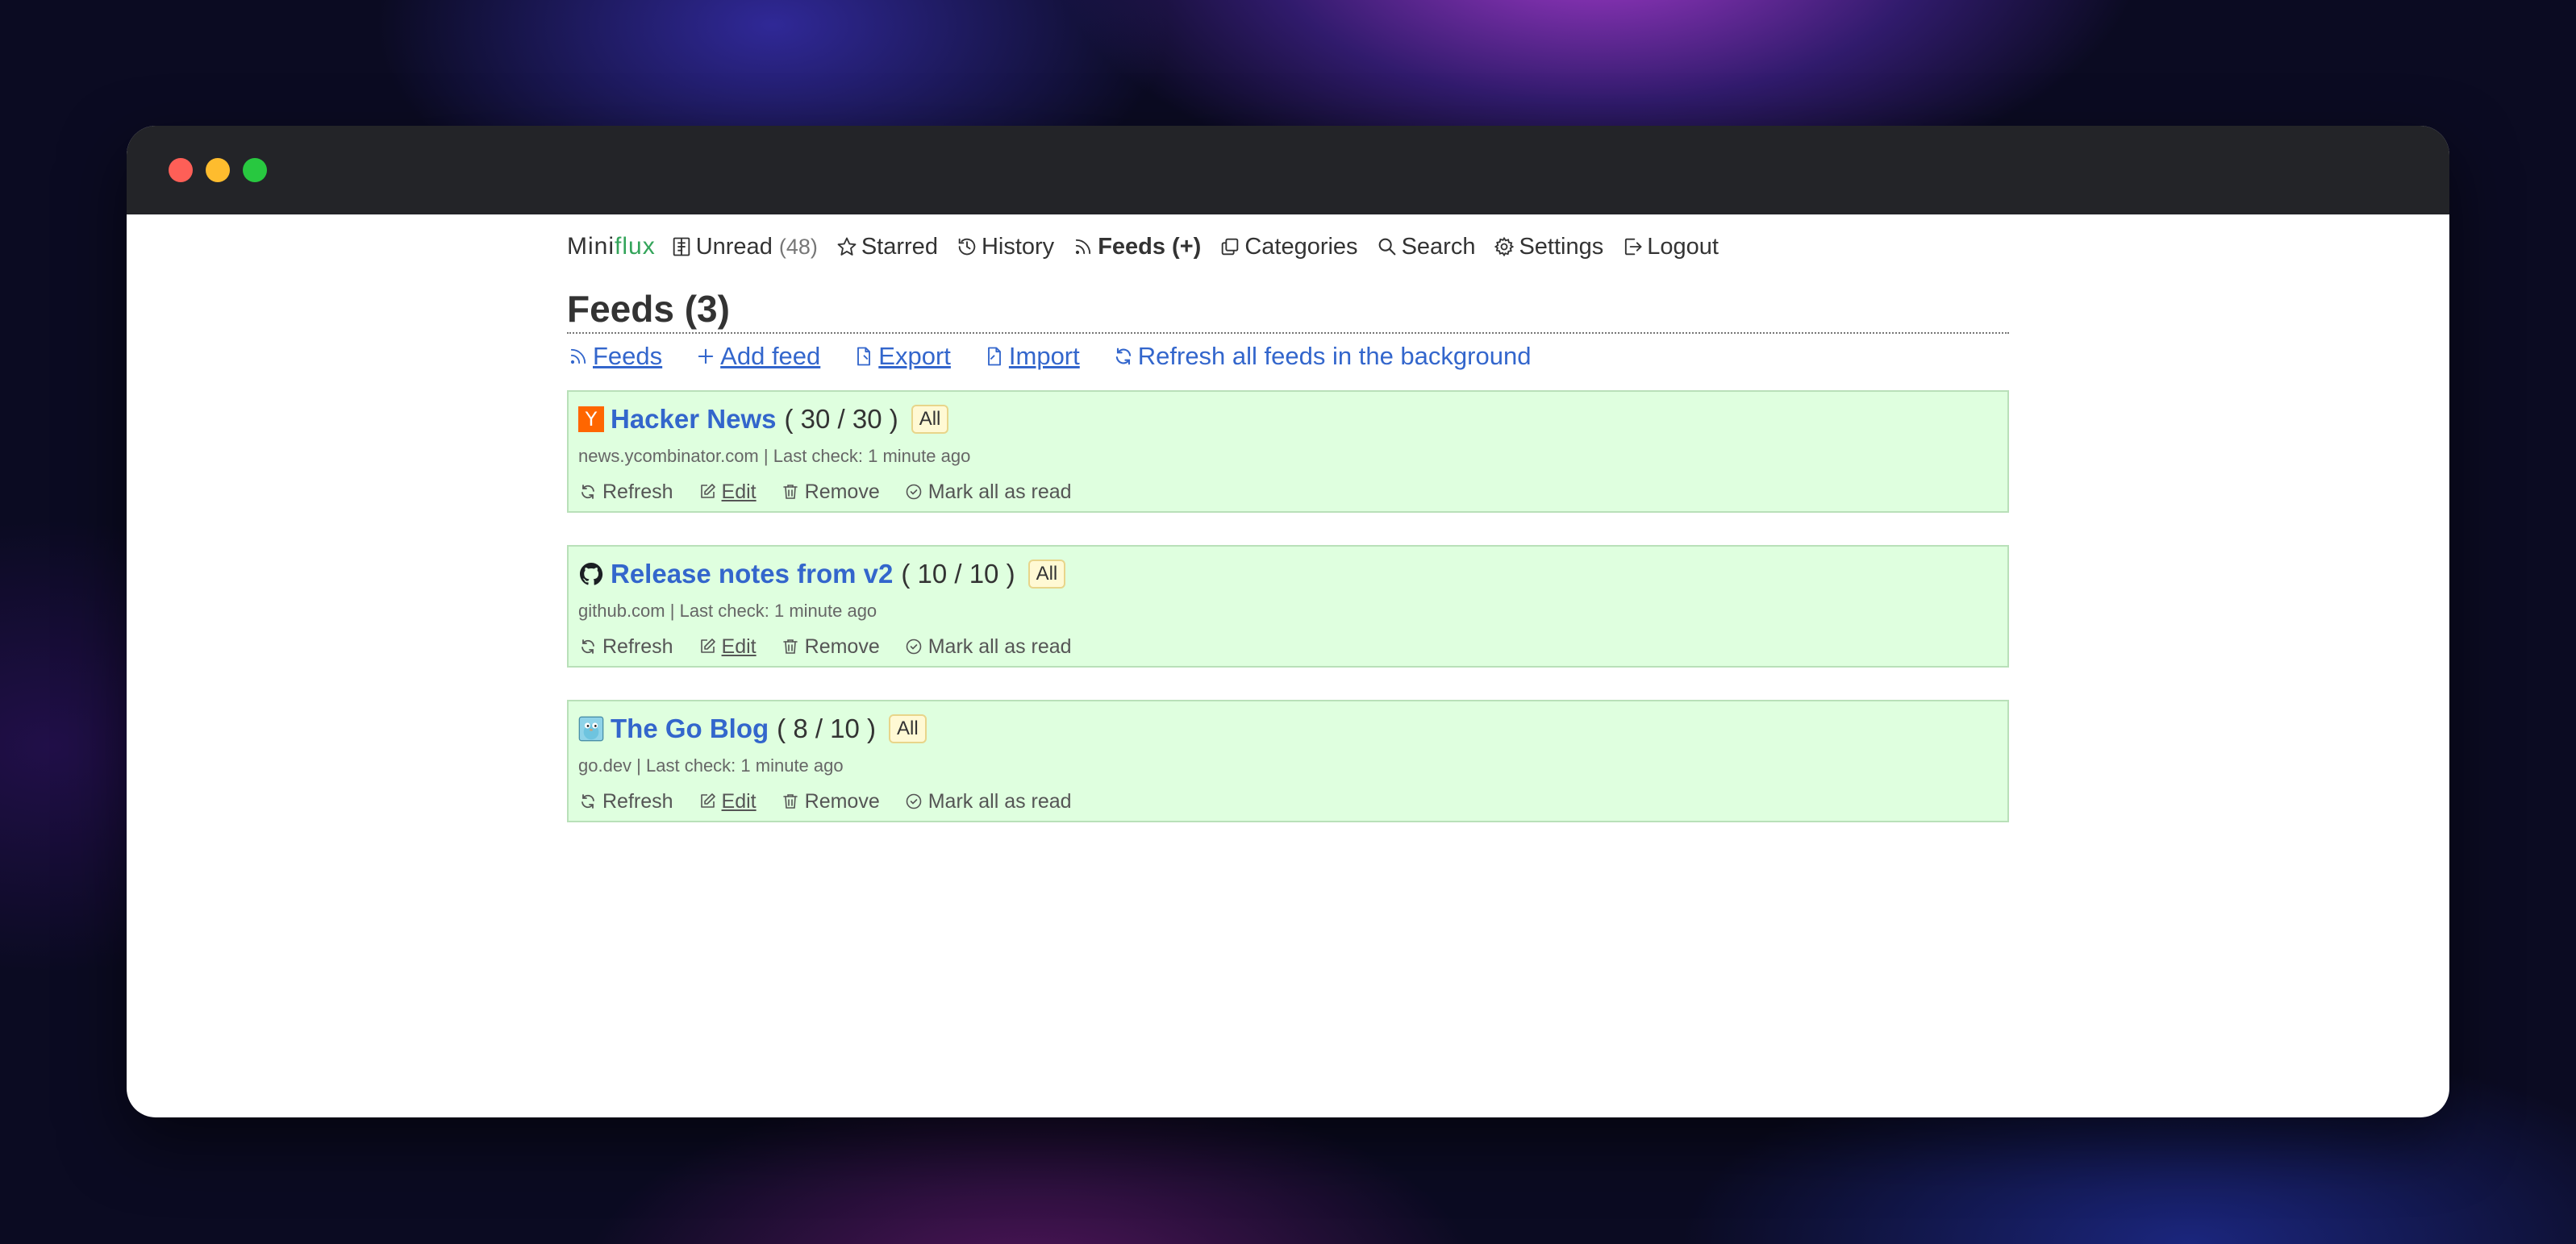 This screenshot has height=1244, width=2576. I want to click on nav-search: Search, so click(1426, 247).